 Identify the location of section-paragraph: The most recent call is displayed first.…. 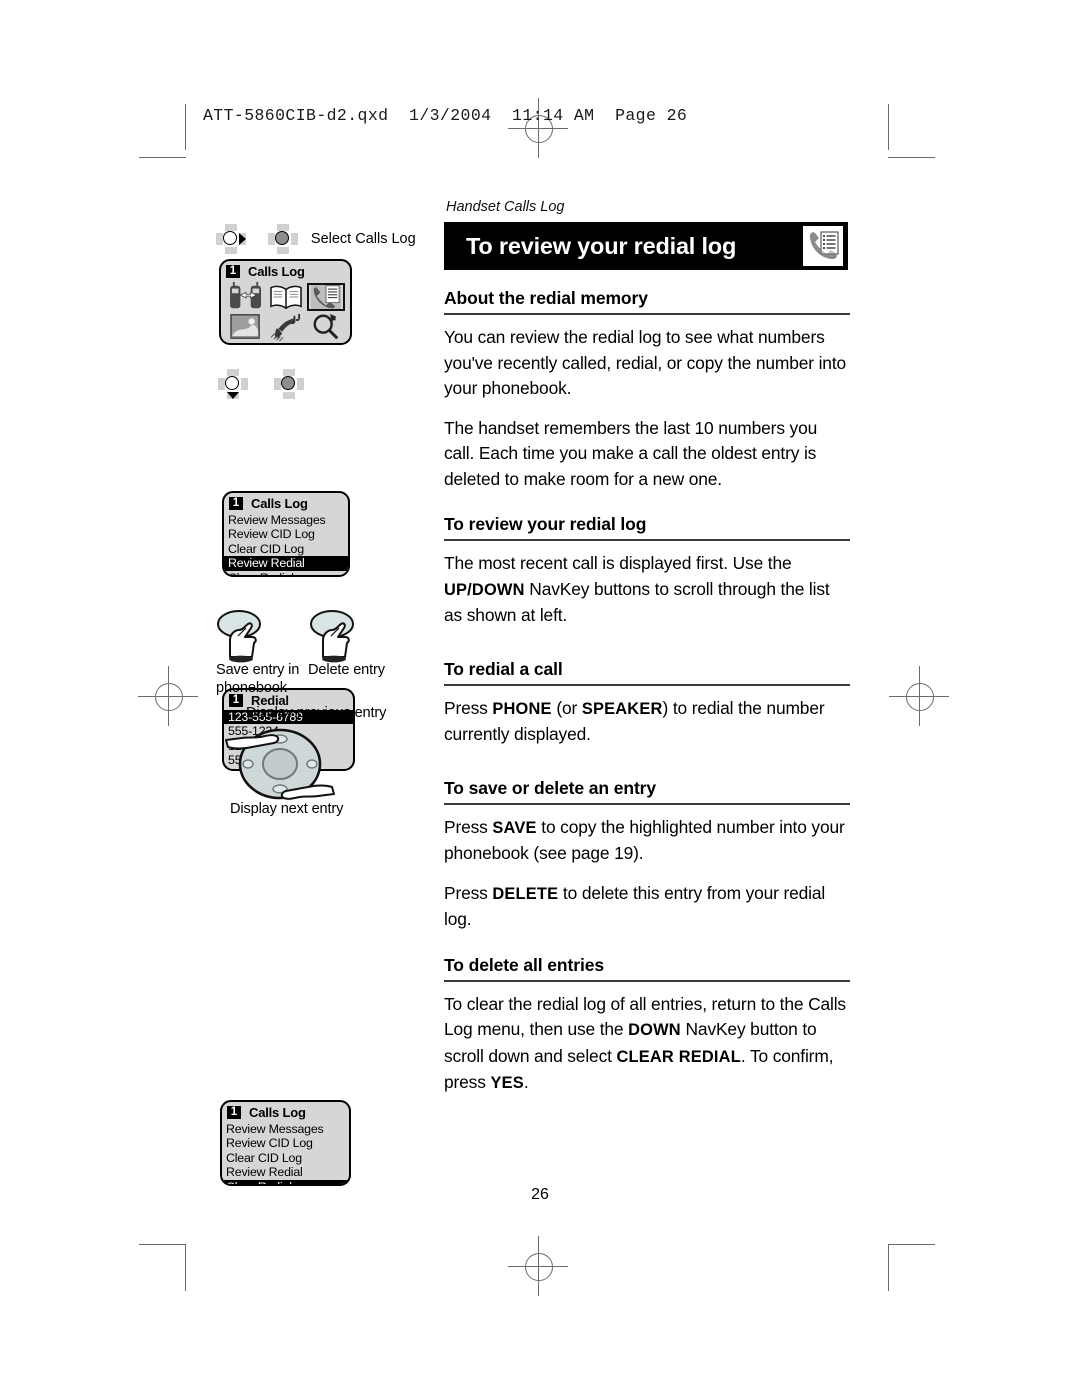
(637, 589).